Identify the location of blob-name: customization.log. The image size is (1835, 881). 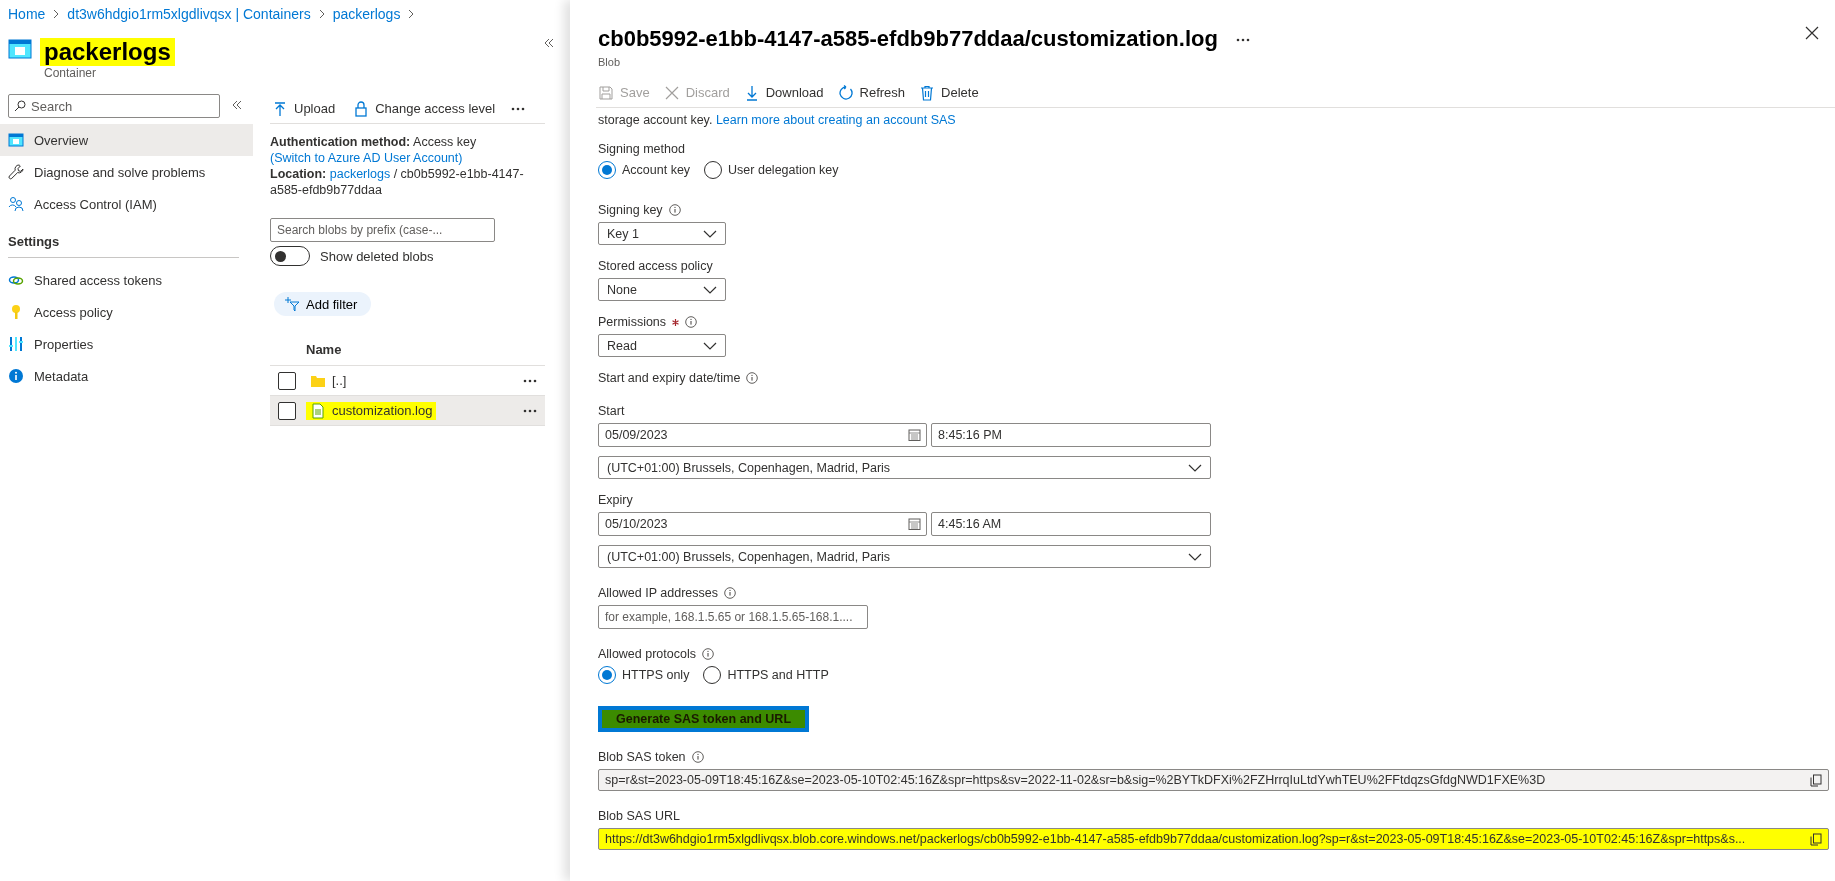
(371, 410).